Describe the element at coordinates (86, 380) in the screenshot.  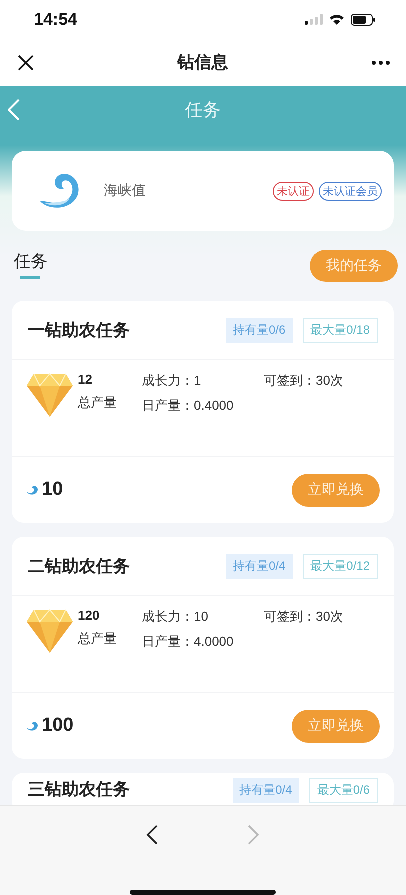
I see `total-output: 12` at that location.